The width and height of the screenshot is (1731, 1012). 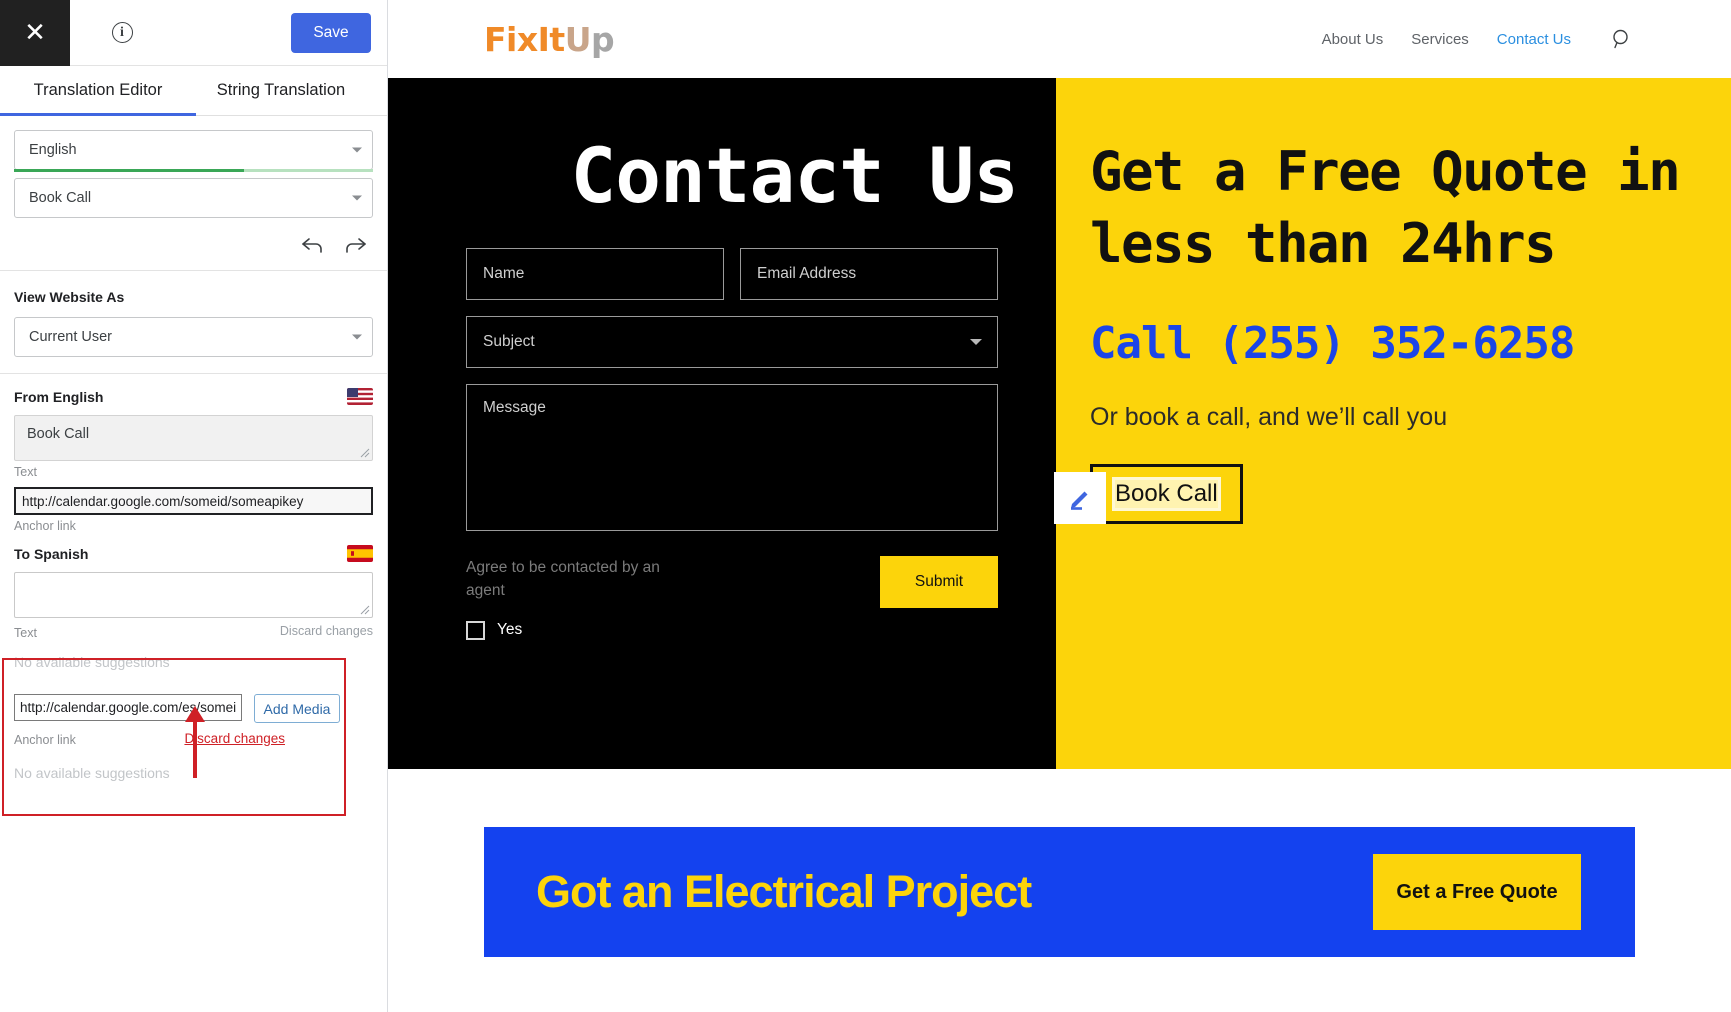 I want to click on edit-translation-button, so click(x=1080, y=497).